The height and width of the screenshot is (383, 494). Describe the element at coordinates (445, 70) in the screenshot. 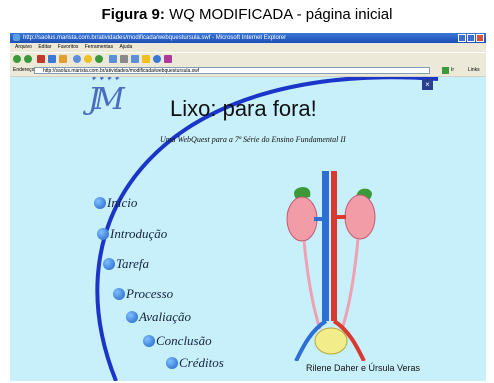

I see `go-icon` at that location.